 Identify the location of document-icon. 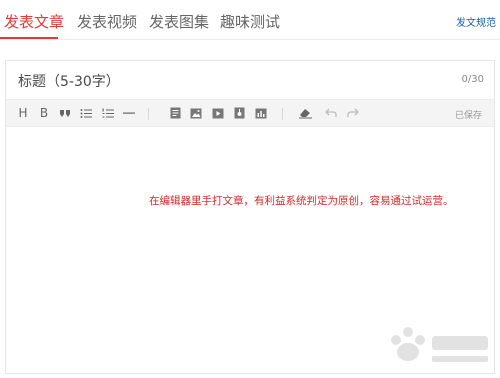
(175, 113).